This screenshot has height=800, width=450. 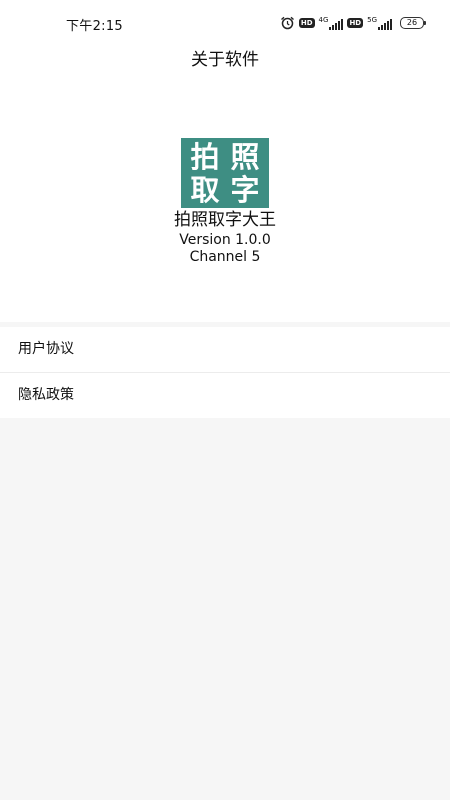 I want to click on status-icons: HD 4G HD 5G 26, so click(x=353, y=23).